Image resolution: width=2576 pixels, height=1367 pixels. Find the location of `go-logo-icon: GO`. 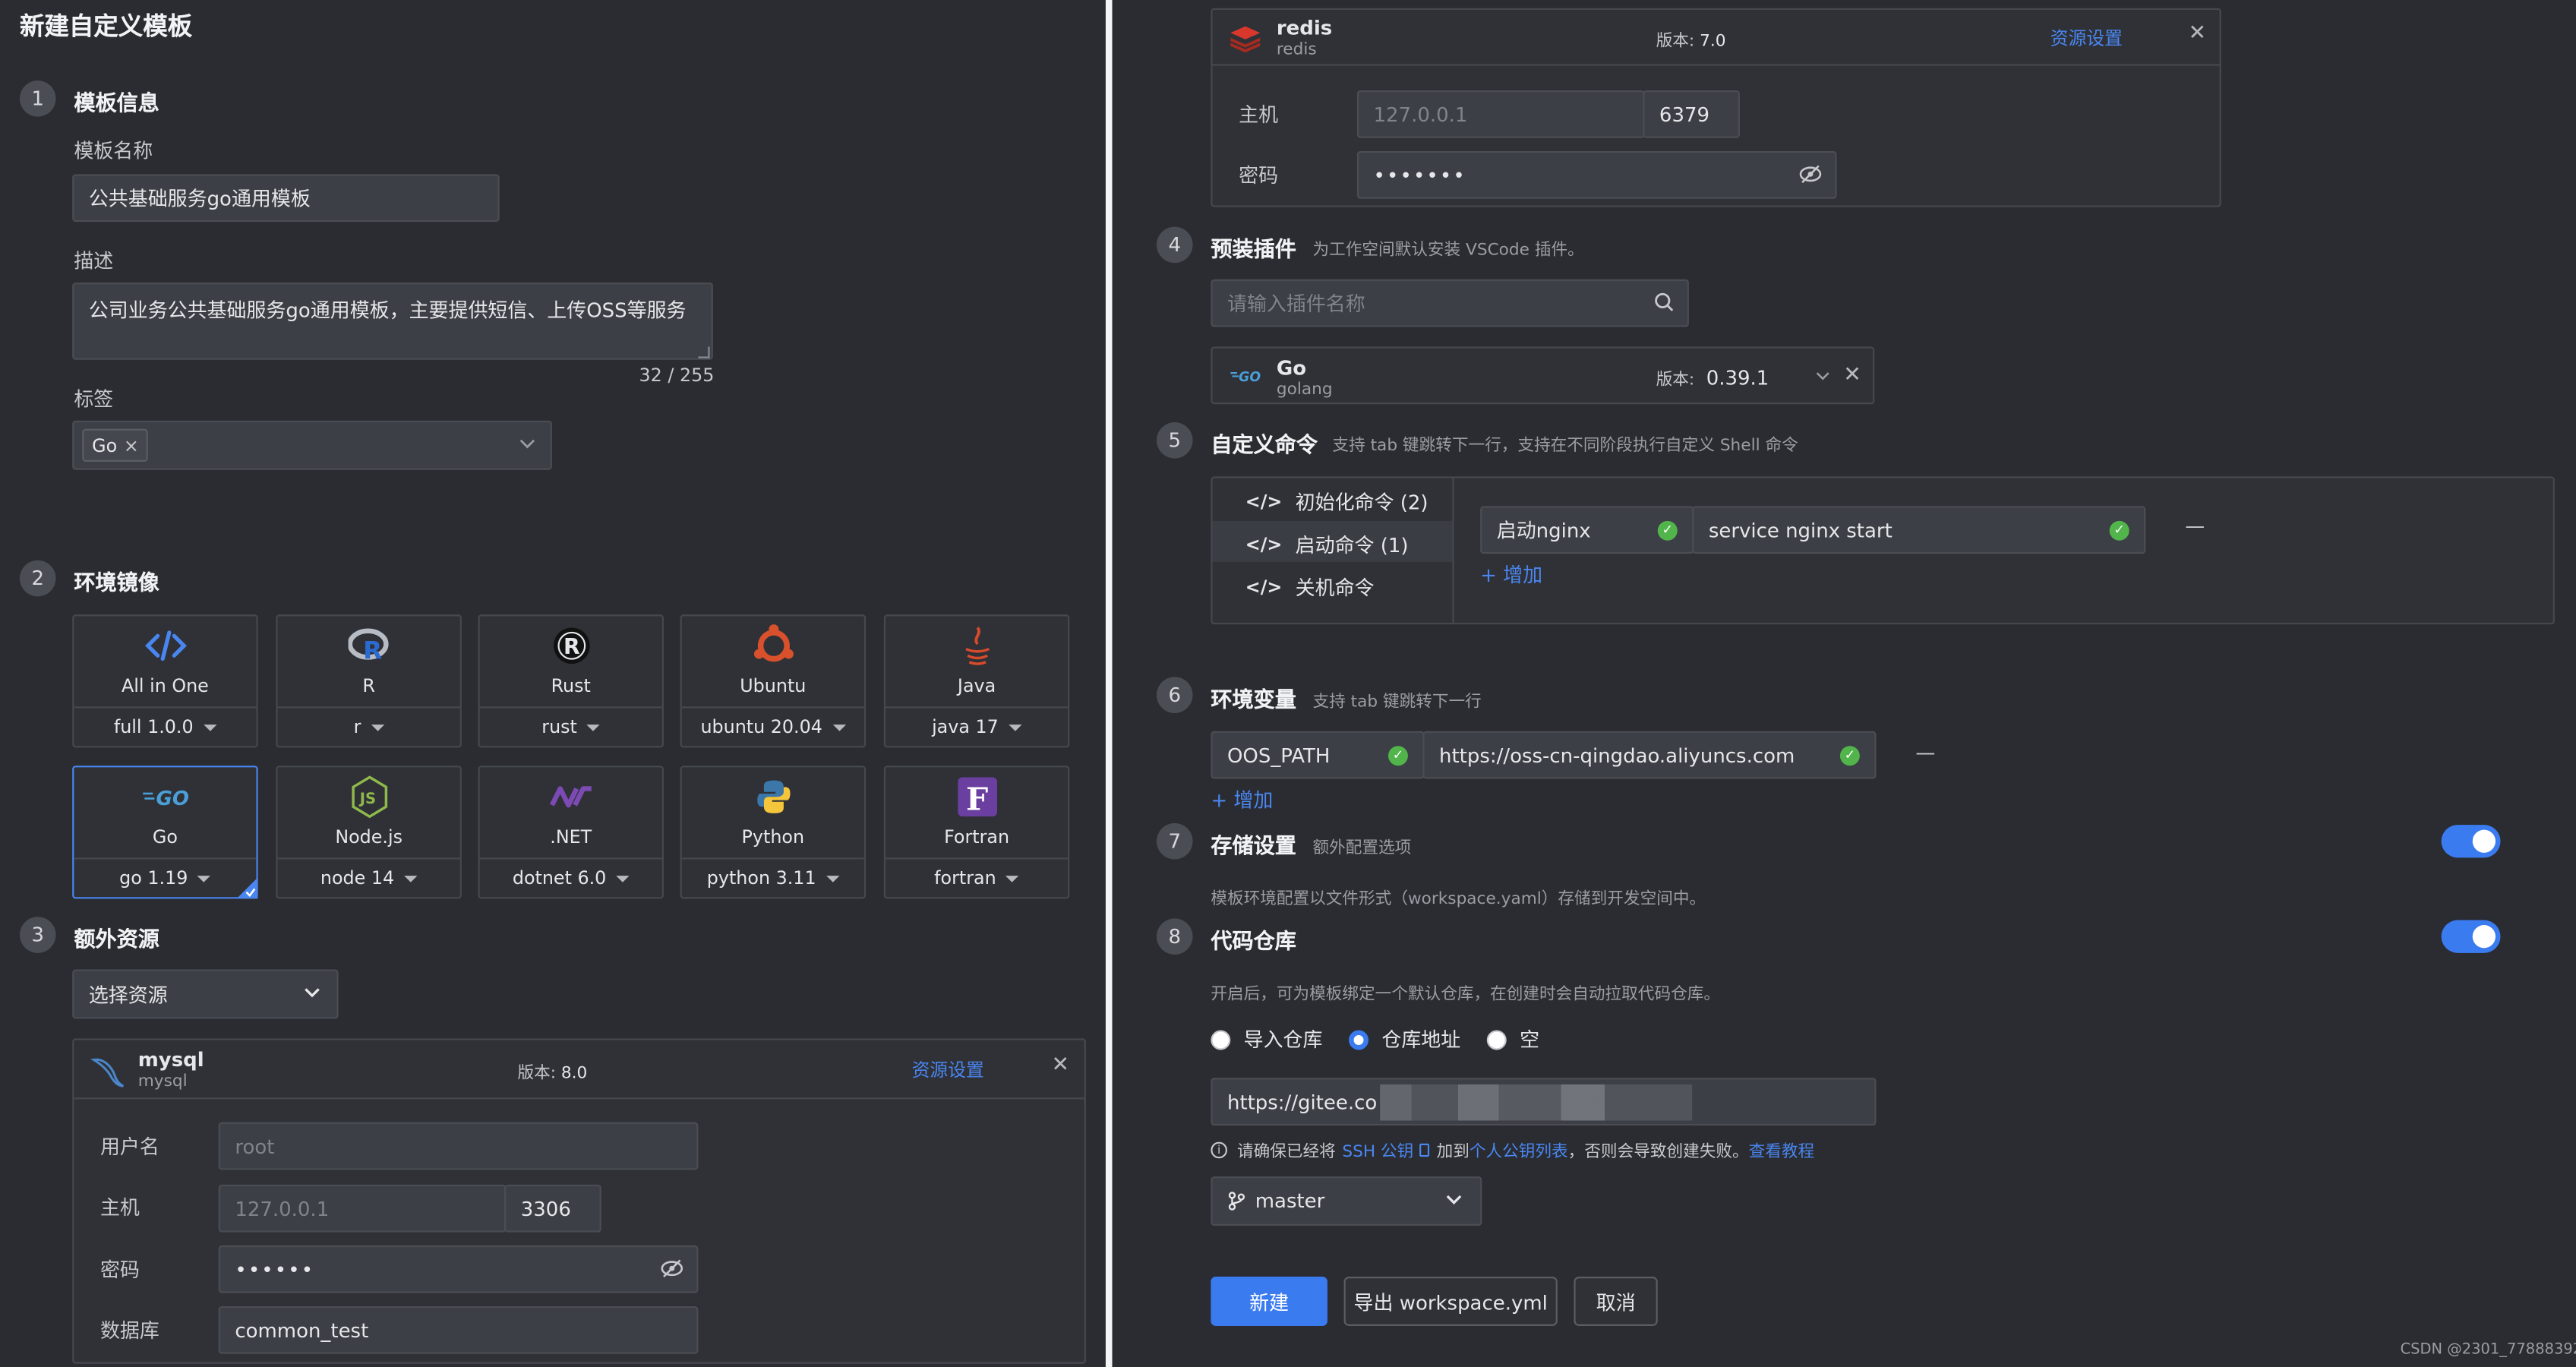

go-logo-icon: GO is located at coordinates (165, 798).